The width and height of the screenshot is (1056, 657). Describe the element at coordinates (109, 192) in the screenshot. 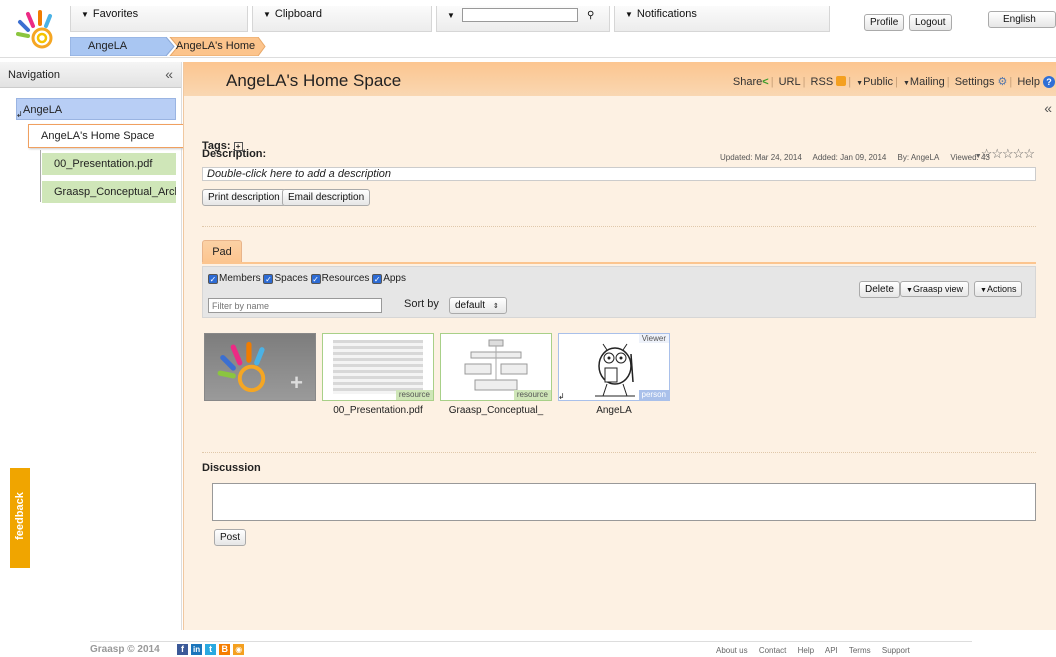

I see `nav-item-conceptual-arch: Graasp_Conceptual_Arch` at that location.